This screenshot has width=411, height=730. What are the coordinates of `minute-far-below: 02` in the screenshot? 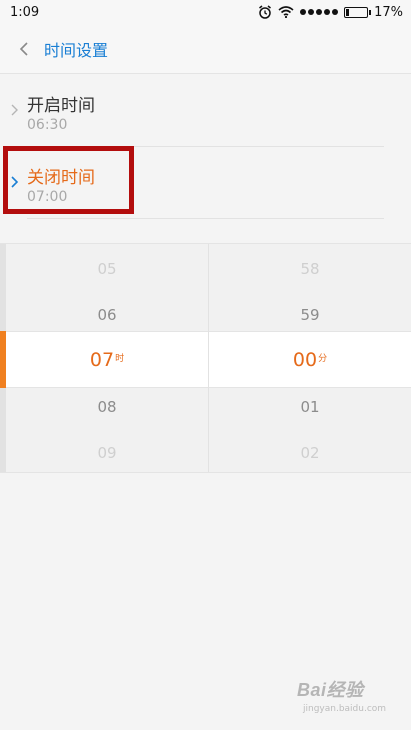 It's located at (310, 453).